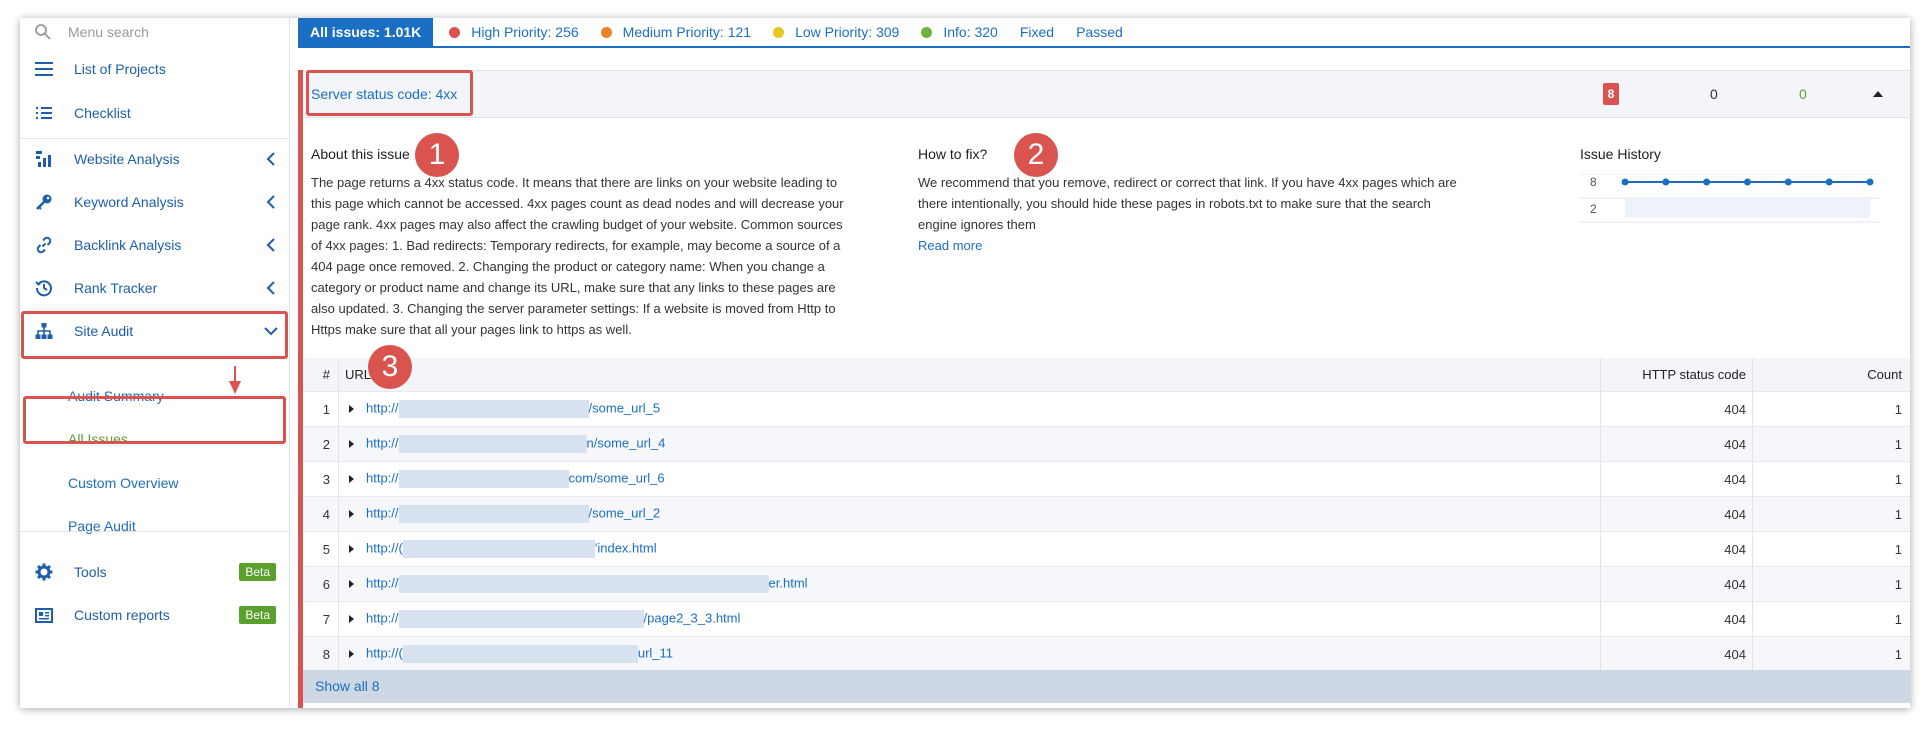  What do you see at coordinates (44, 288) in the screenshot?
I see `history-icon` at bounding box center [44, 288].